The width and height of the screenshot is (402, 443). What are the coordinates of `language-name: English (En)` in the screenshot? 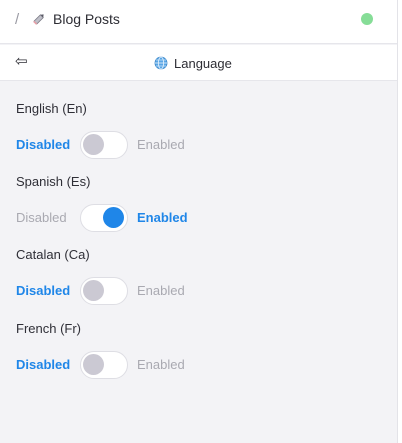 It's located at (51, 108).